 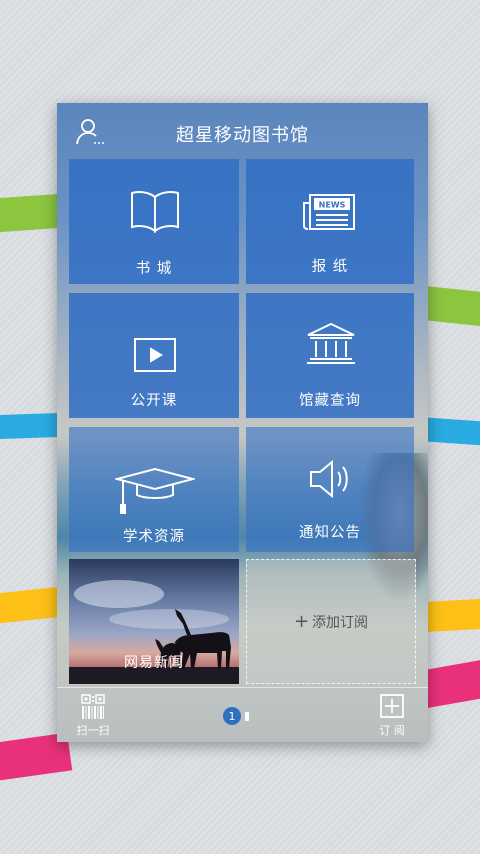 What do you see at coordinates (450, 615) in the screenshot?
I see `ribbon-yellow-right` at bounding box center [450, 615].